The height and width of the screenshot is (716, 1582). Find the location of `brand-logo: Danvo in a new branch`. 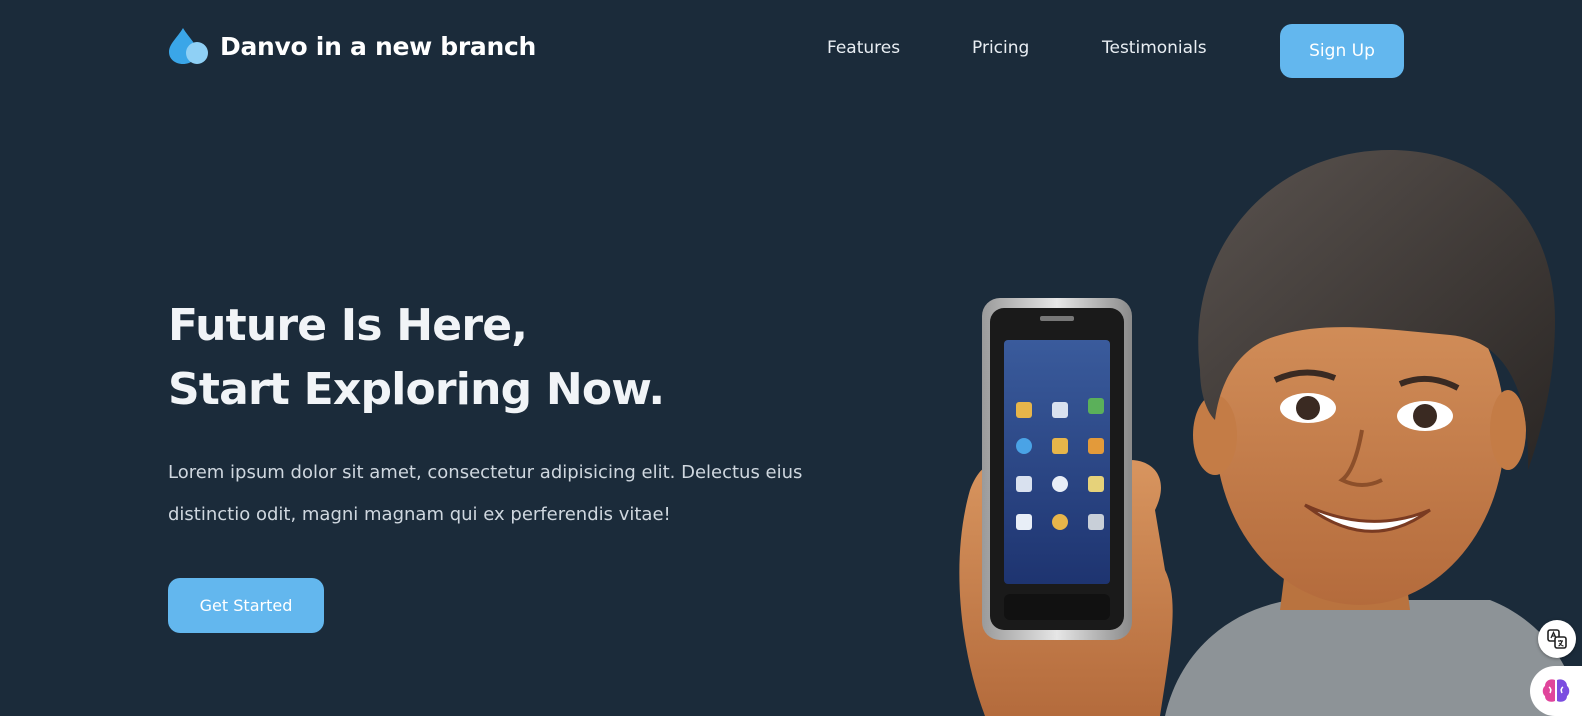

brand-logo: Danvo in a new branch is located at coordinates (352, 46).